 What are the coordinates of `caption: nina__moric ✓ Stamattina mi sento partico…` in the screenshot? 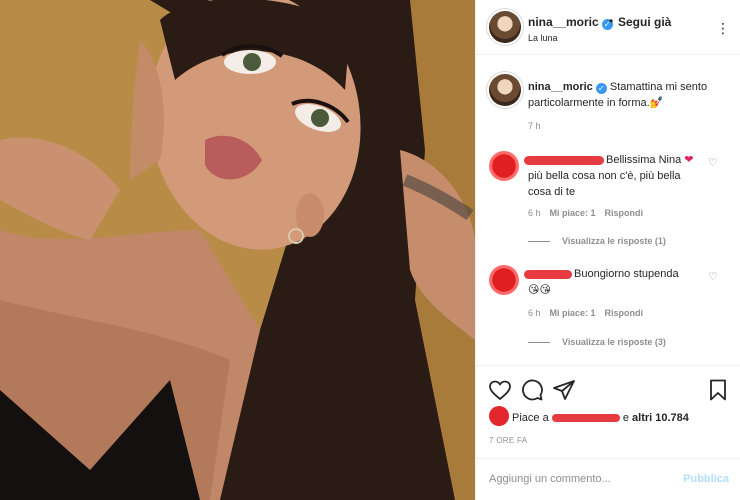 It's located at (628, 95).